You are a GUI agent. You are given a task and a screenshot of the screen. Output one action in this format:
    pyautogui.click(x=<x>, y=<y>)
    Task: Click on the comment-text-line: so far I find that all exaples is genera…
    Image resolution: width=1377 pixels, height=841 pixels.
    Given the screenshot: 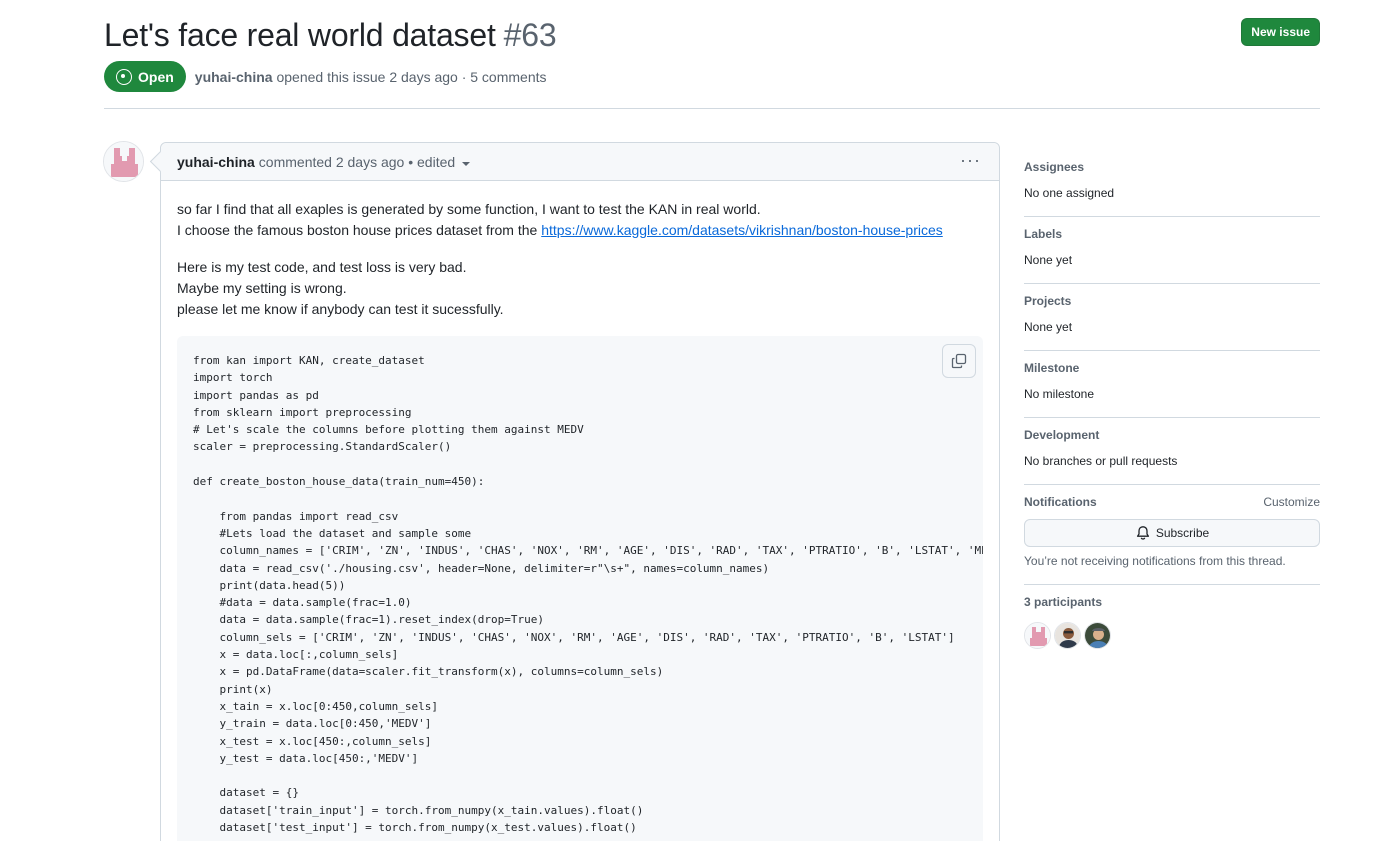 What is the action you would take?
    pyautogui.click(x=469, y=209)
    